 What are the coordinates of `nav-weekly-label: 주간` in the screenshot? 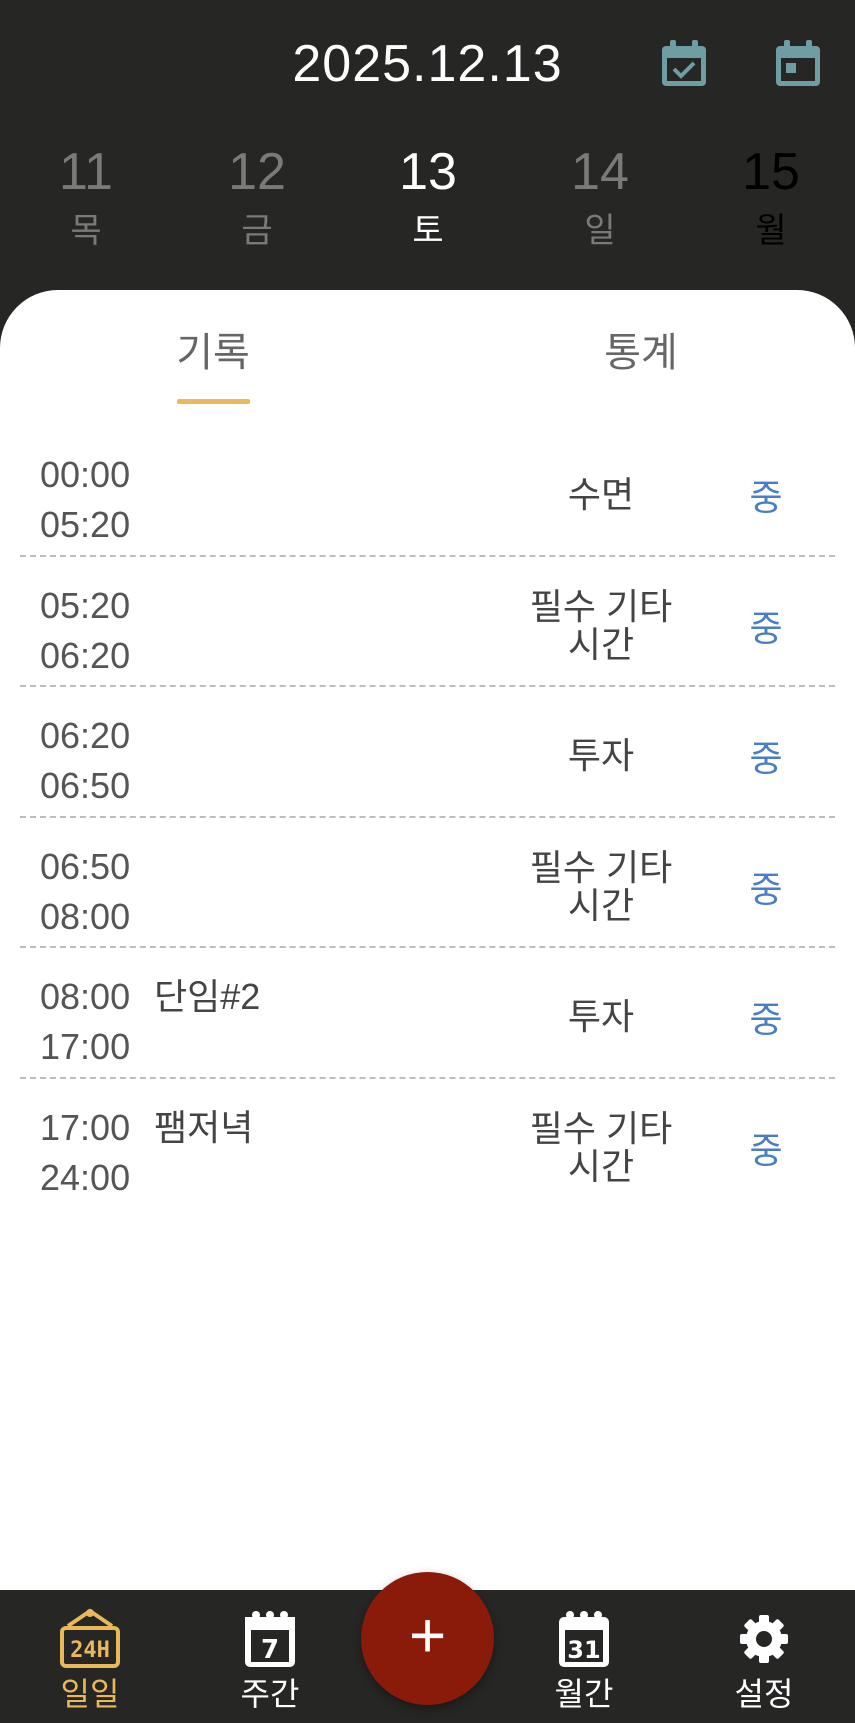 It's located at (270, 1694).